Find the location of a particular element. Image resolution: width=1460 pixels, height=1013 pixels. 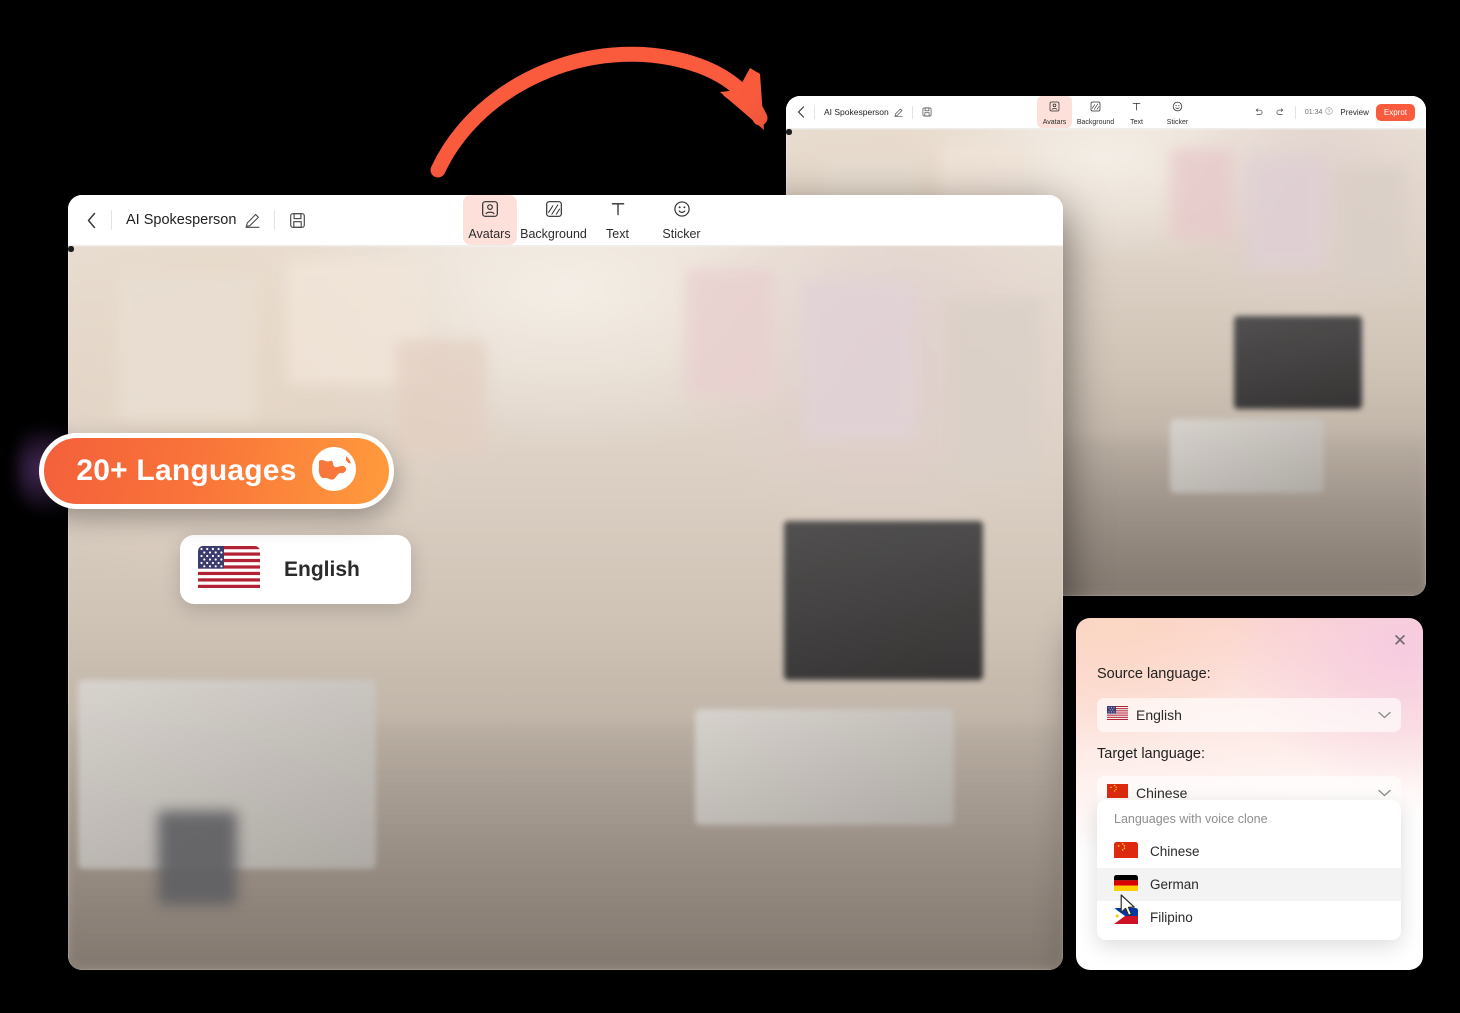

duration-value: 01:34 is located at coordinates (1313, 112).